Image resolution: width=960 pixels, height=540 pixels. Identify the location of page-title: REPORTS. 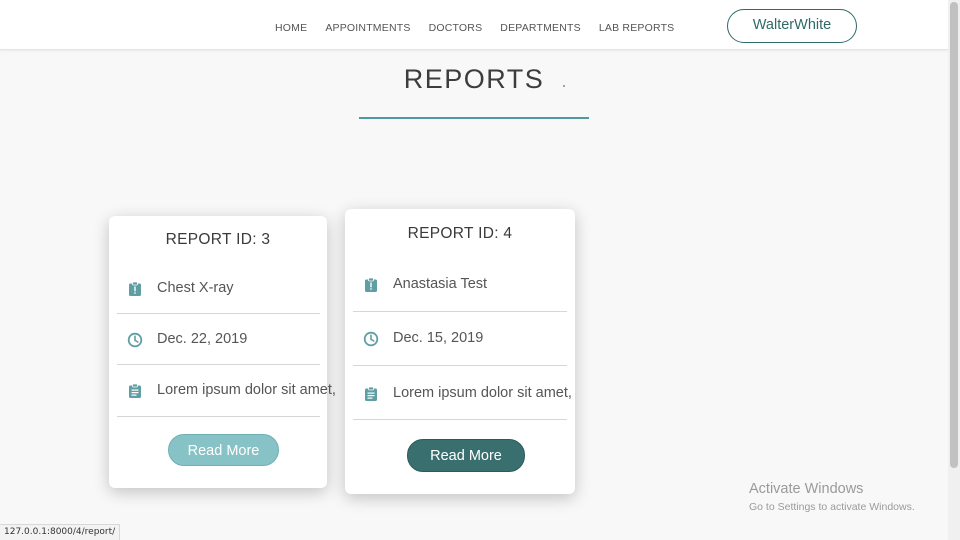
(474, 79).